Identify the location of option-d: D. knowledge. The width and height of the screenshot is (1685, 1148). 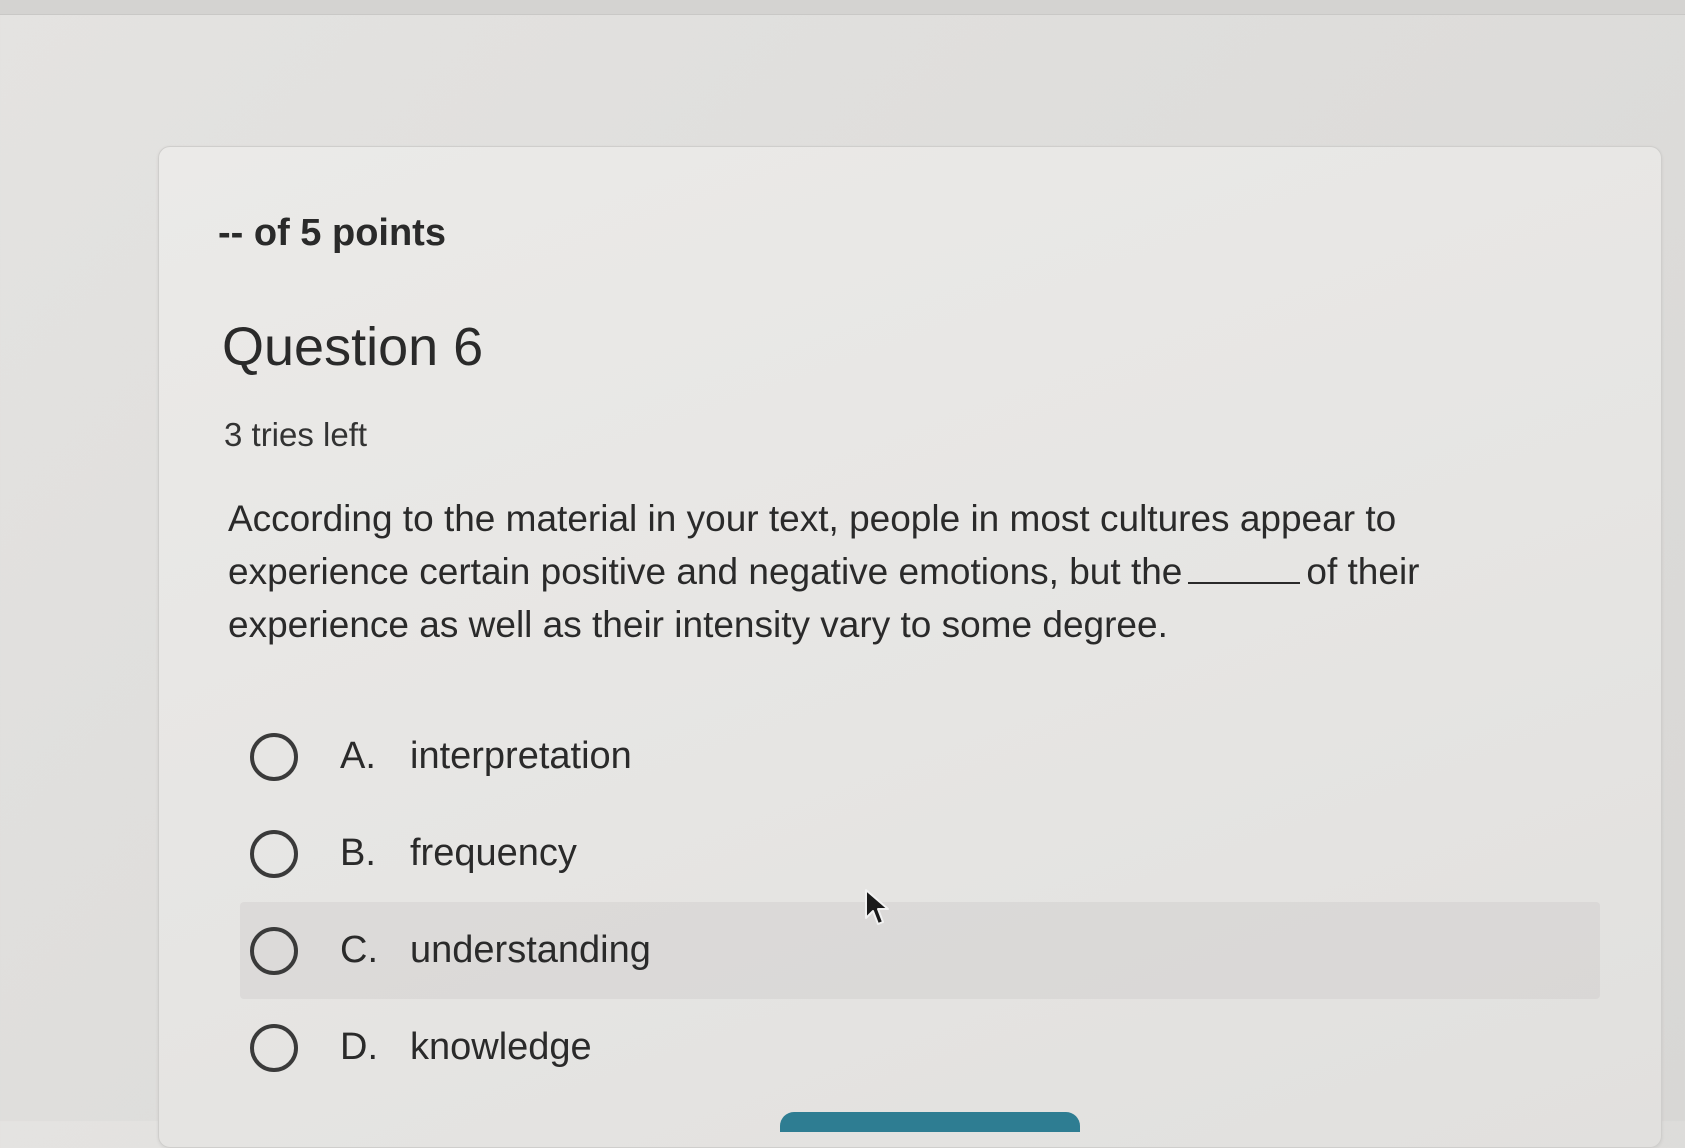
(925, 1047).